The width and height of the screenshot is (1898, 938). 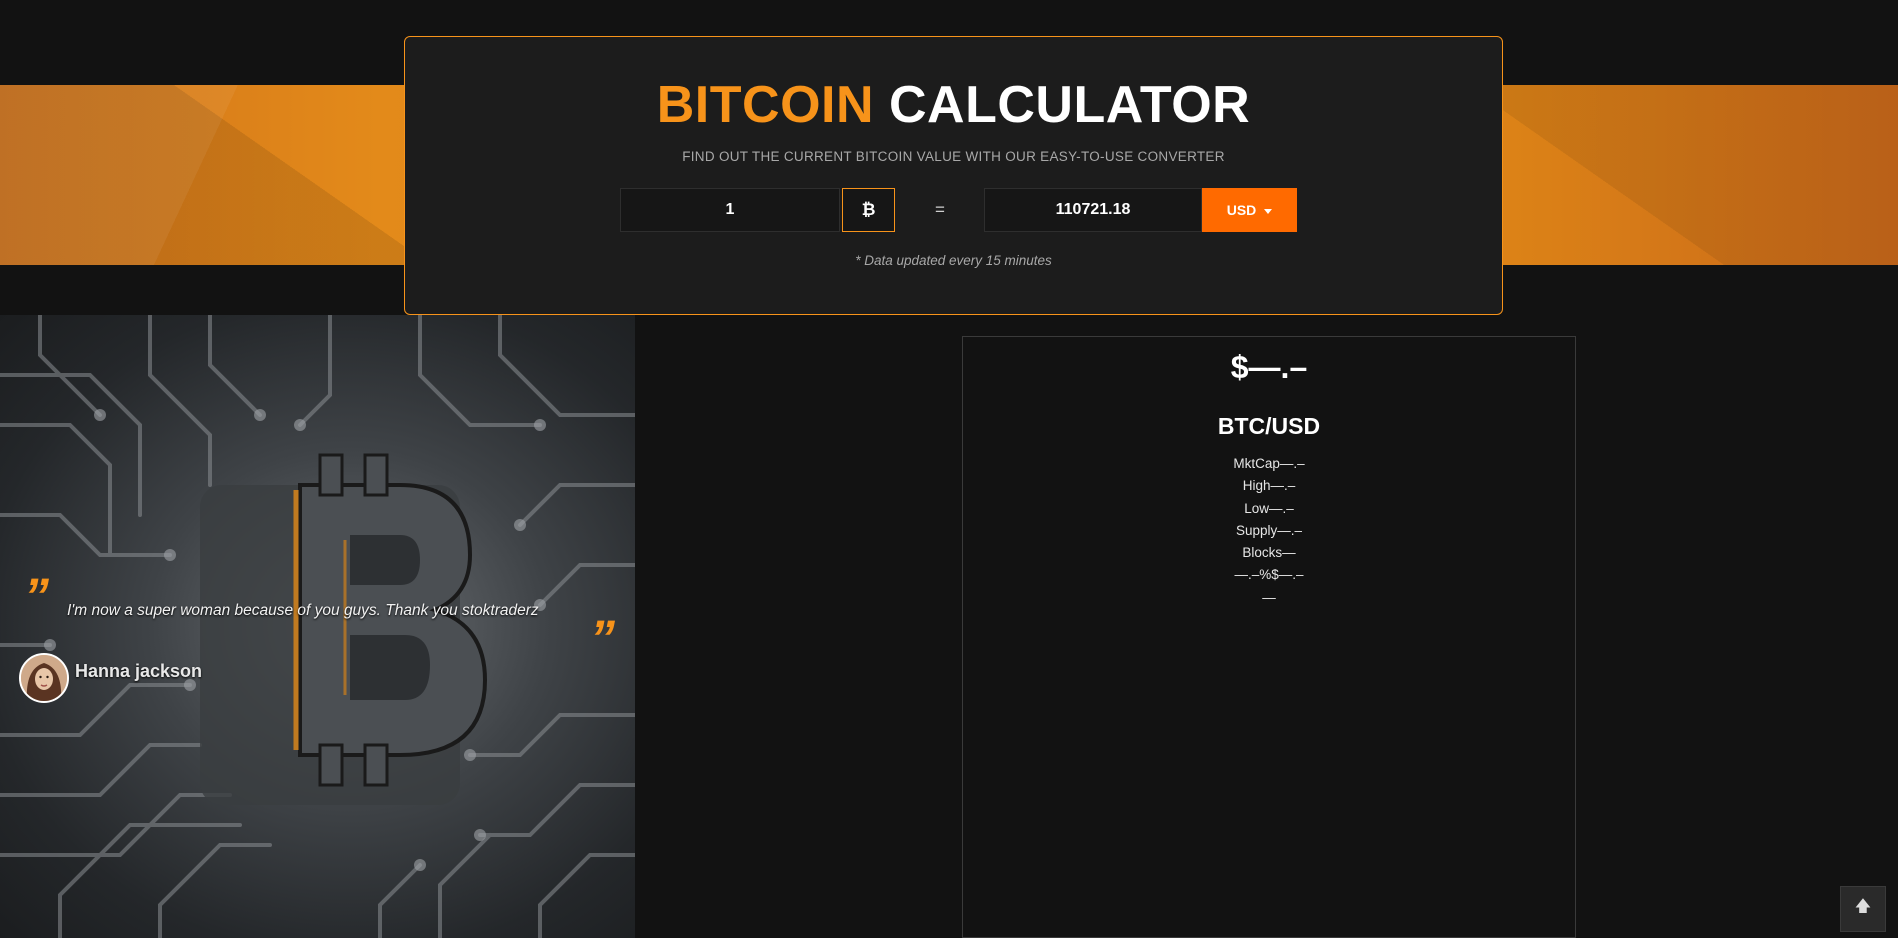 I want to click on back-to-top-button: 🡅, so click(x=1863, y=909).